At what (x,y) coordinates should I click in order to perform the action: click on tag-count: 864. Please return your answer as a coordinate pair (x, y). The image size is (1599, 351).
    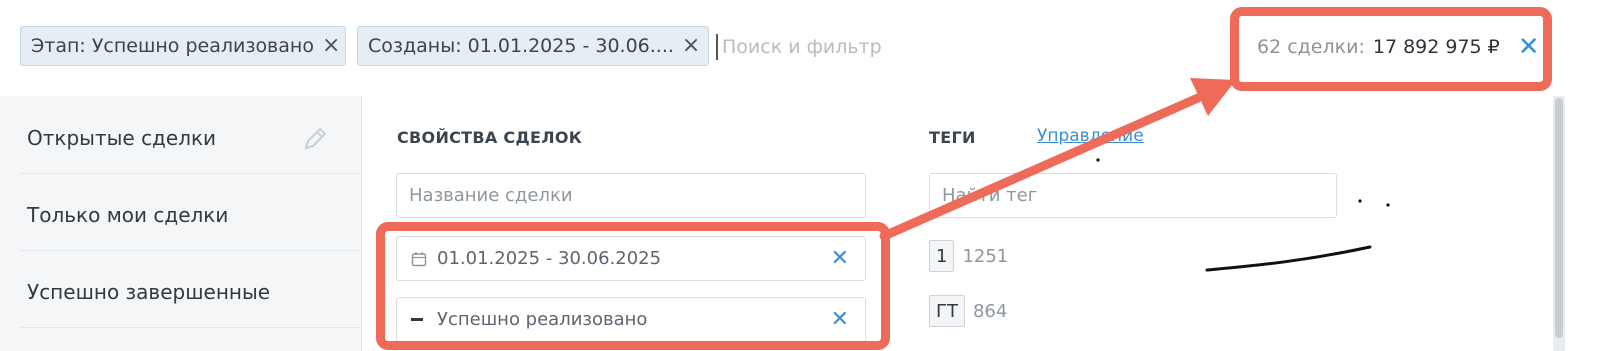
    Looking at the image, I should click on (990, 311).